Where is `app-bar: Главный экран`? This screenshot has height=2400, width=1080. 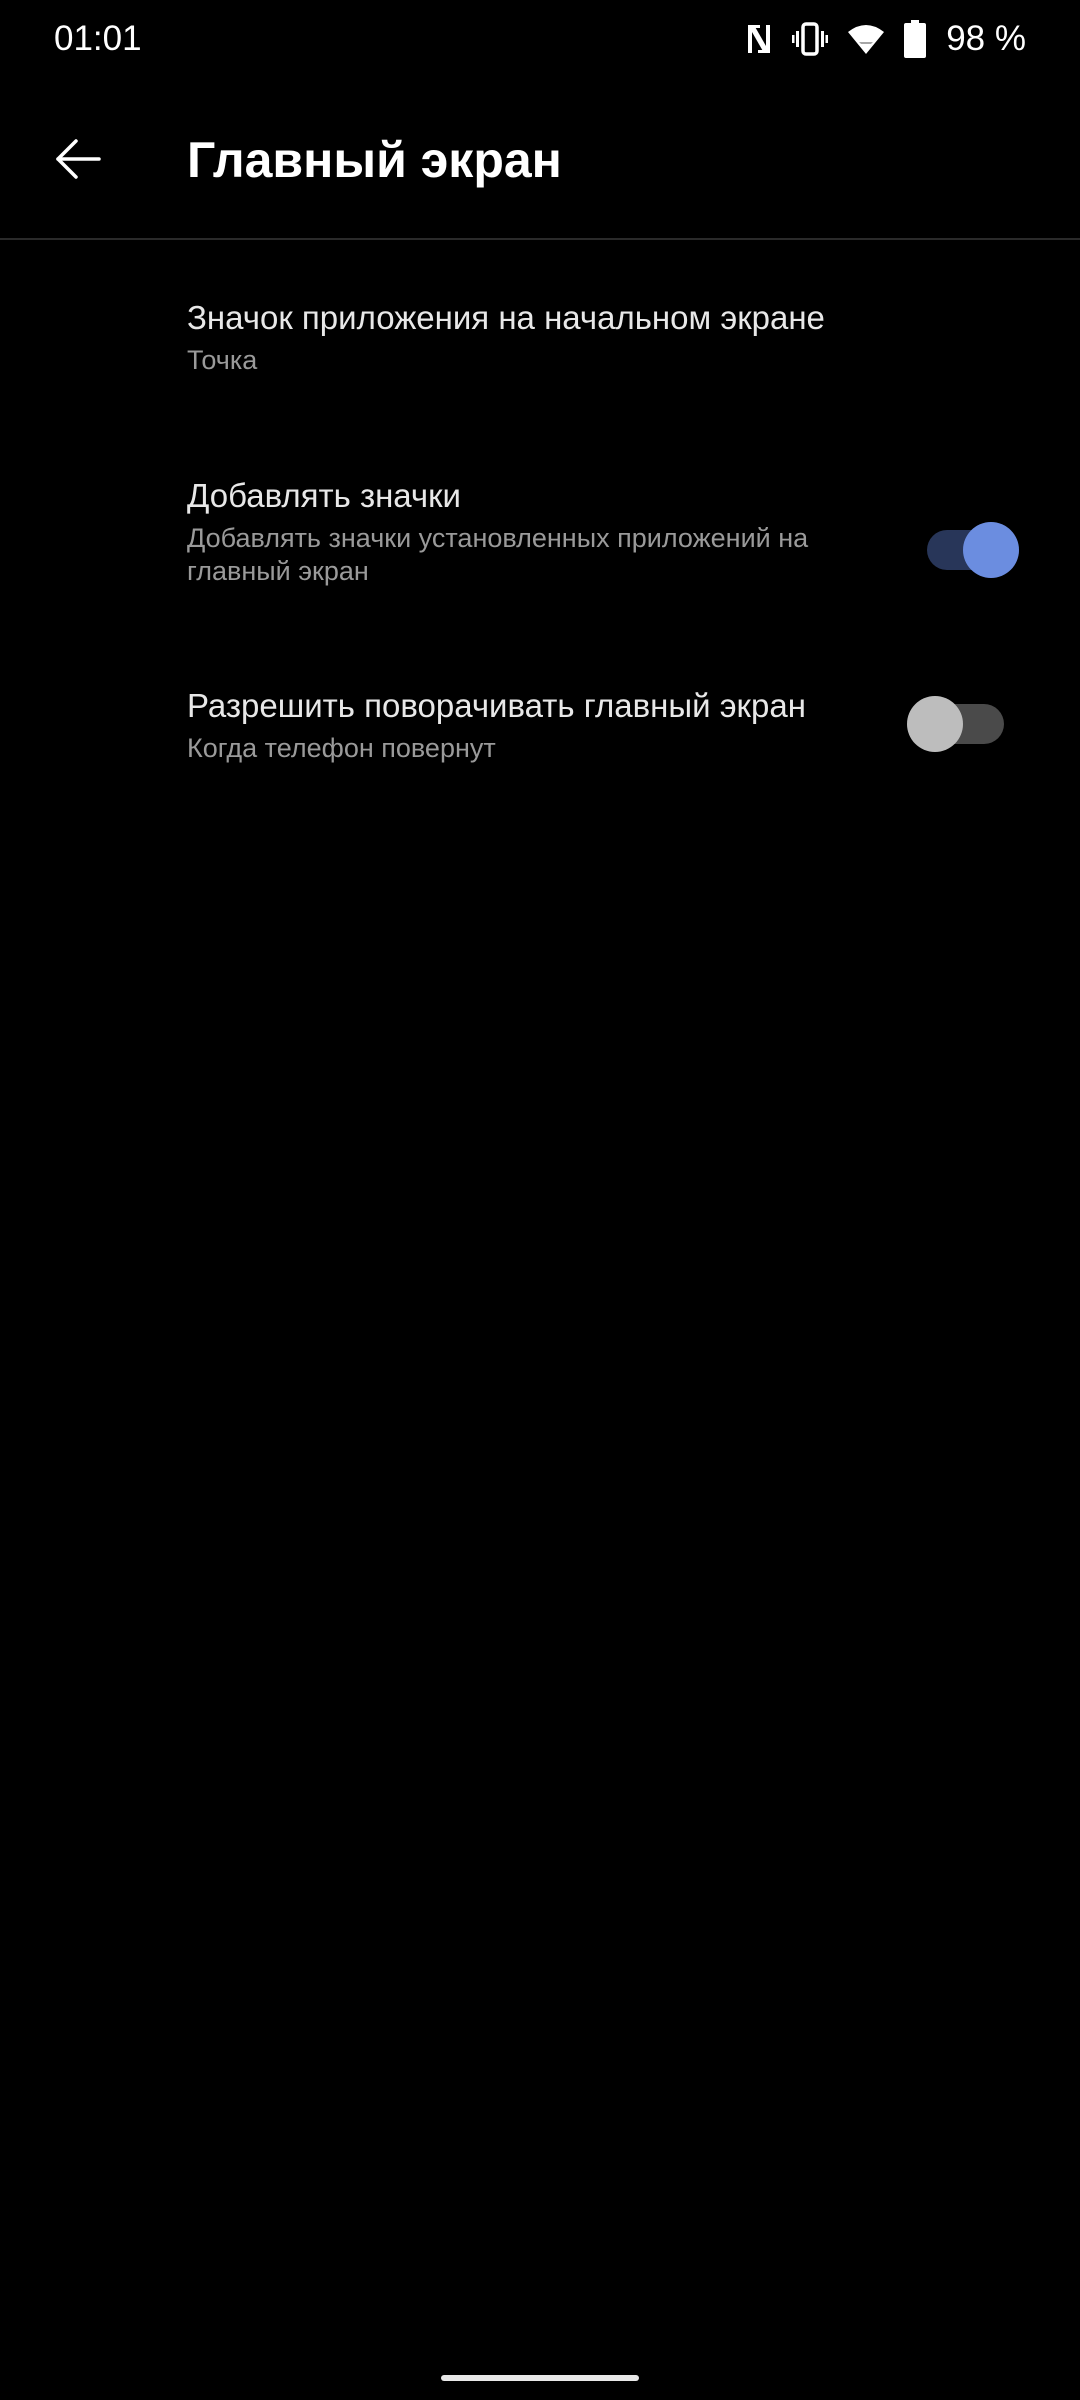
app-bar: Главный экран is located at coordinates (540, 160).